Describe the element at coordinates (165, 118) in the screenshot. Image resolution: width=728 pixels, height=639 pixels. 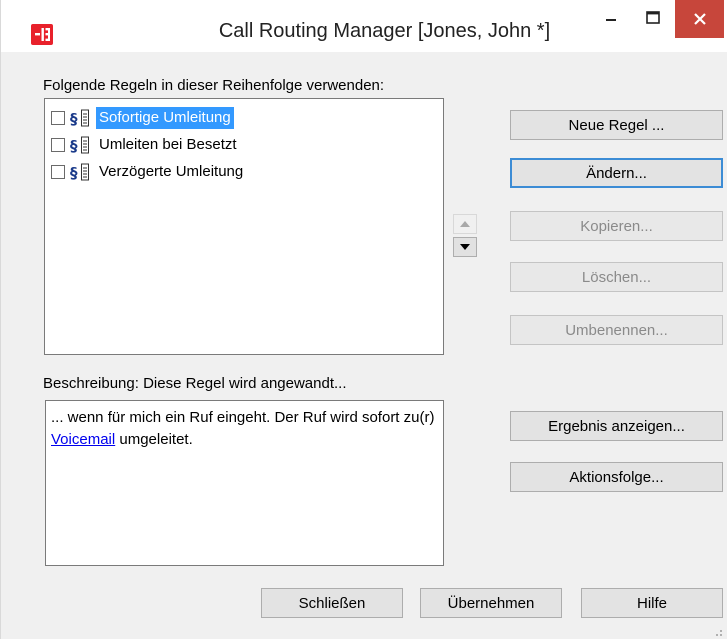
I see `rule-item-label: Sofortige Umleitung` at that location.